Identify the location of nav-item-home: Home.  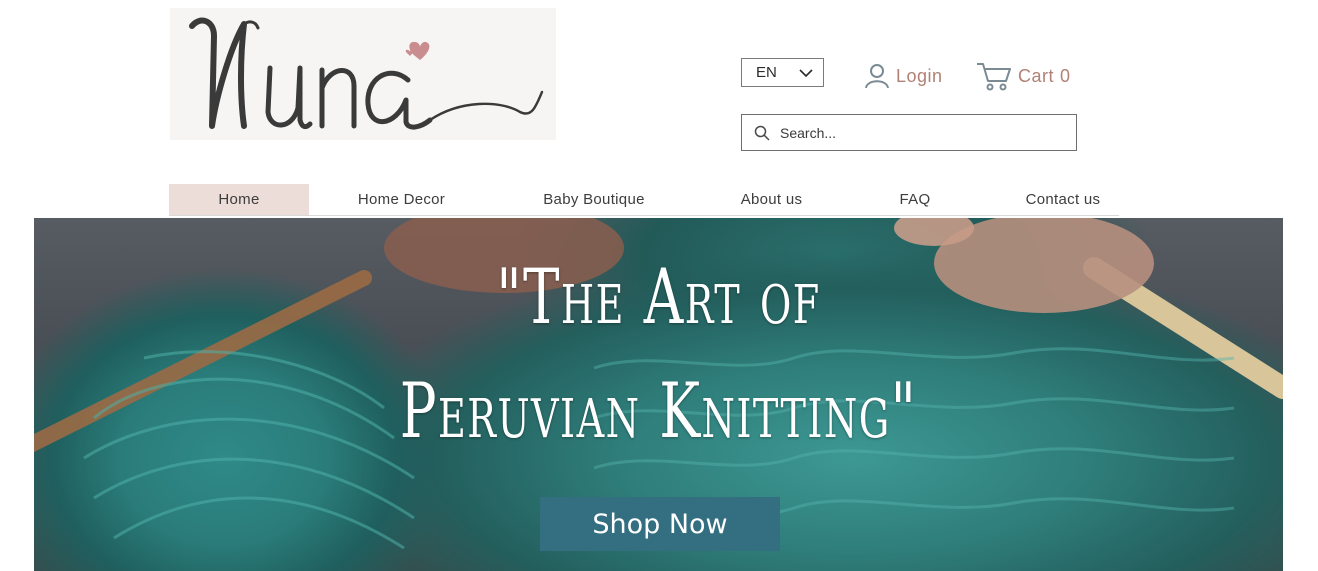
(239, 199).